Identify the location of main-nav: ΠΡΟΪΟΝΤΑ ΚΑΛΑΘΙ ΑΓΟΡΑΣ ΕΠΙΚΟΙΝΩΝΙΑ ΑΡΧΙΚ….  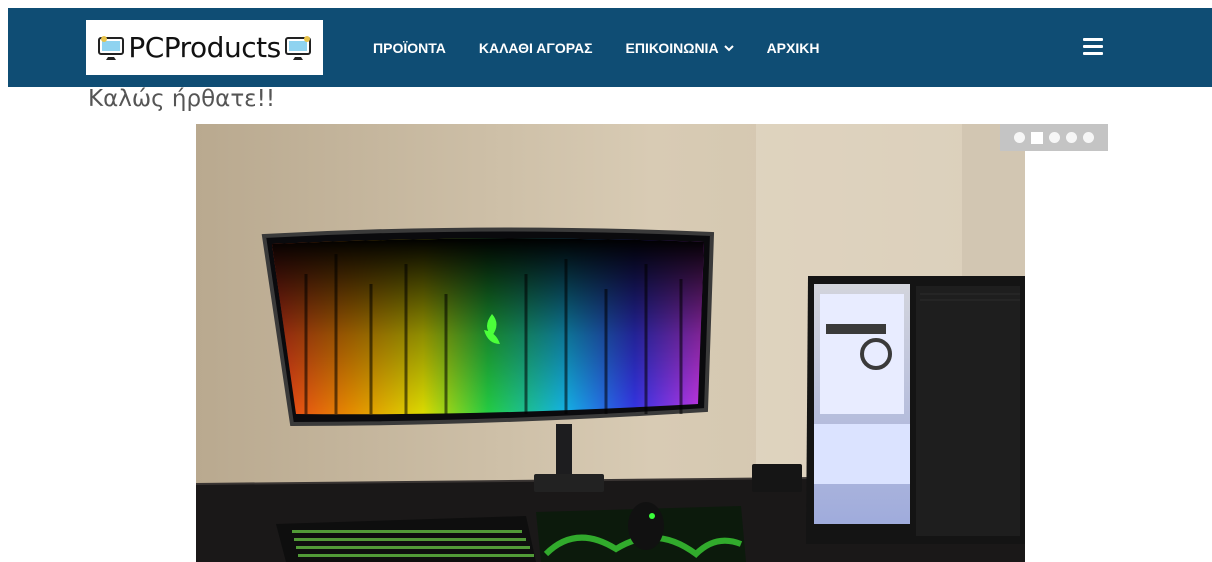
(612, 47).